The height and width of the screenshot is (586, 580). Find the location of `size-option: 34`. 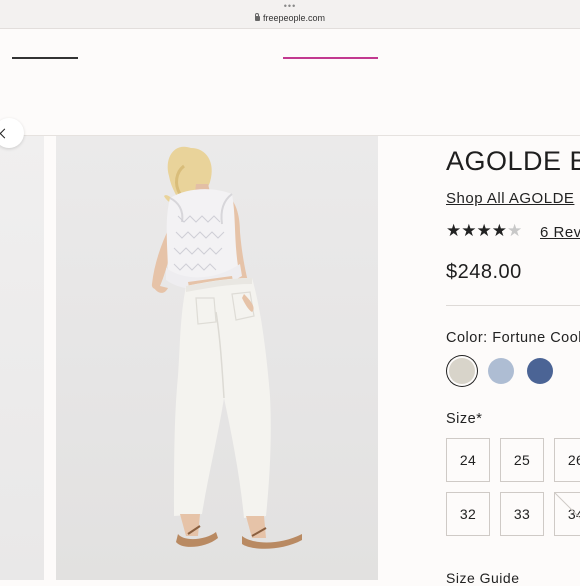

size-option: 34 is located at coordinates (567, 514).